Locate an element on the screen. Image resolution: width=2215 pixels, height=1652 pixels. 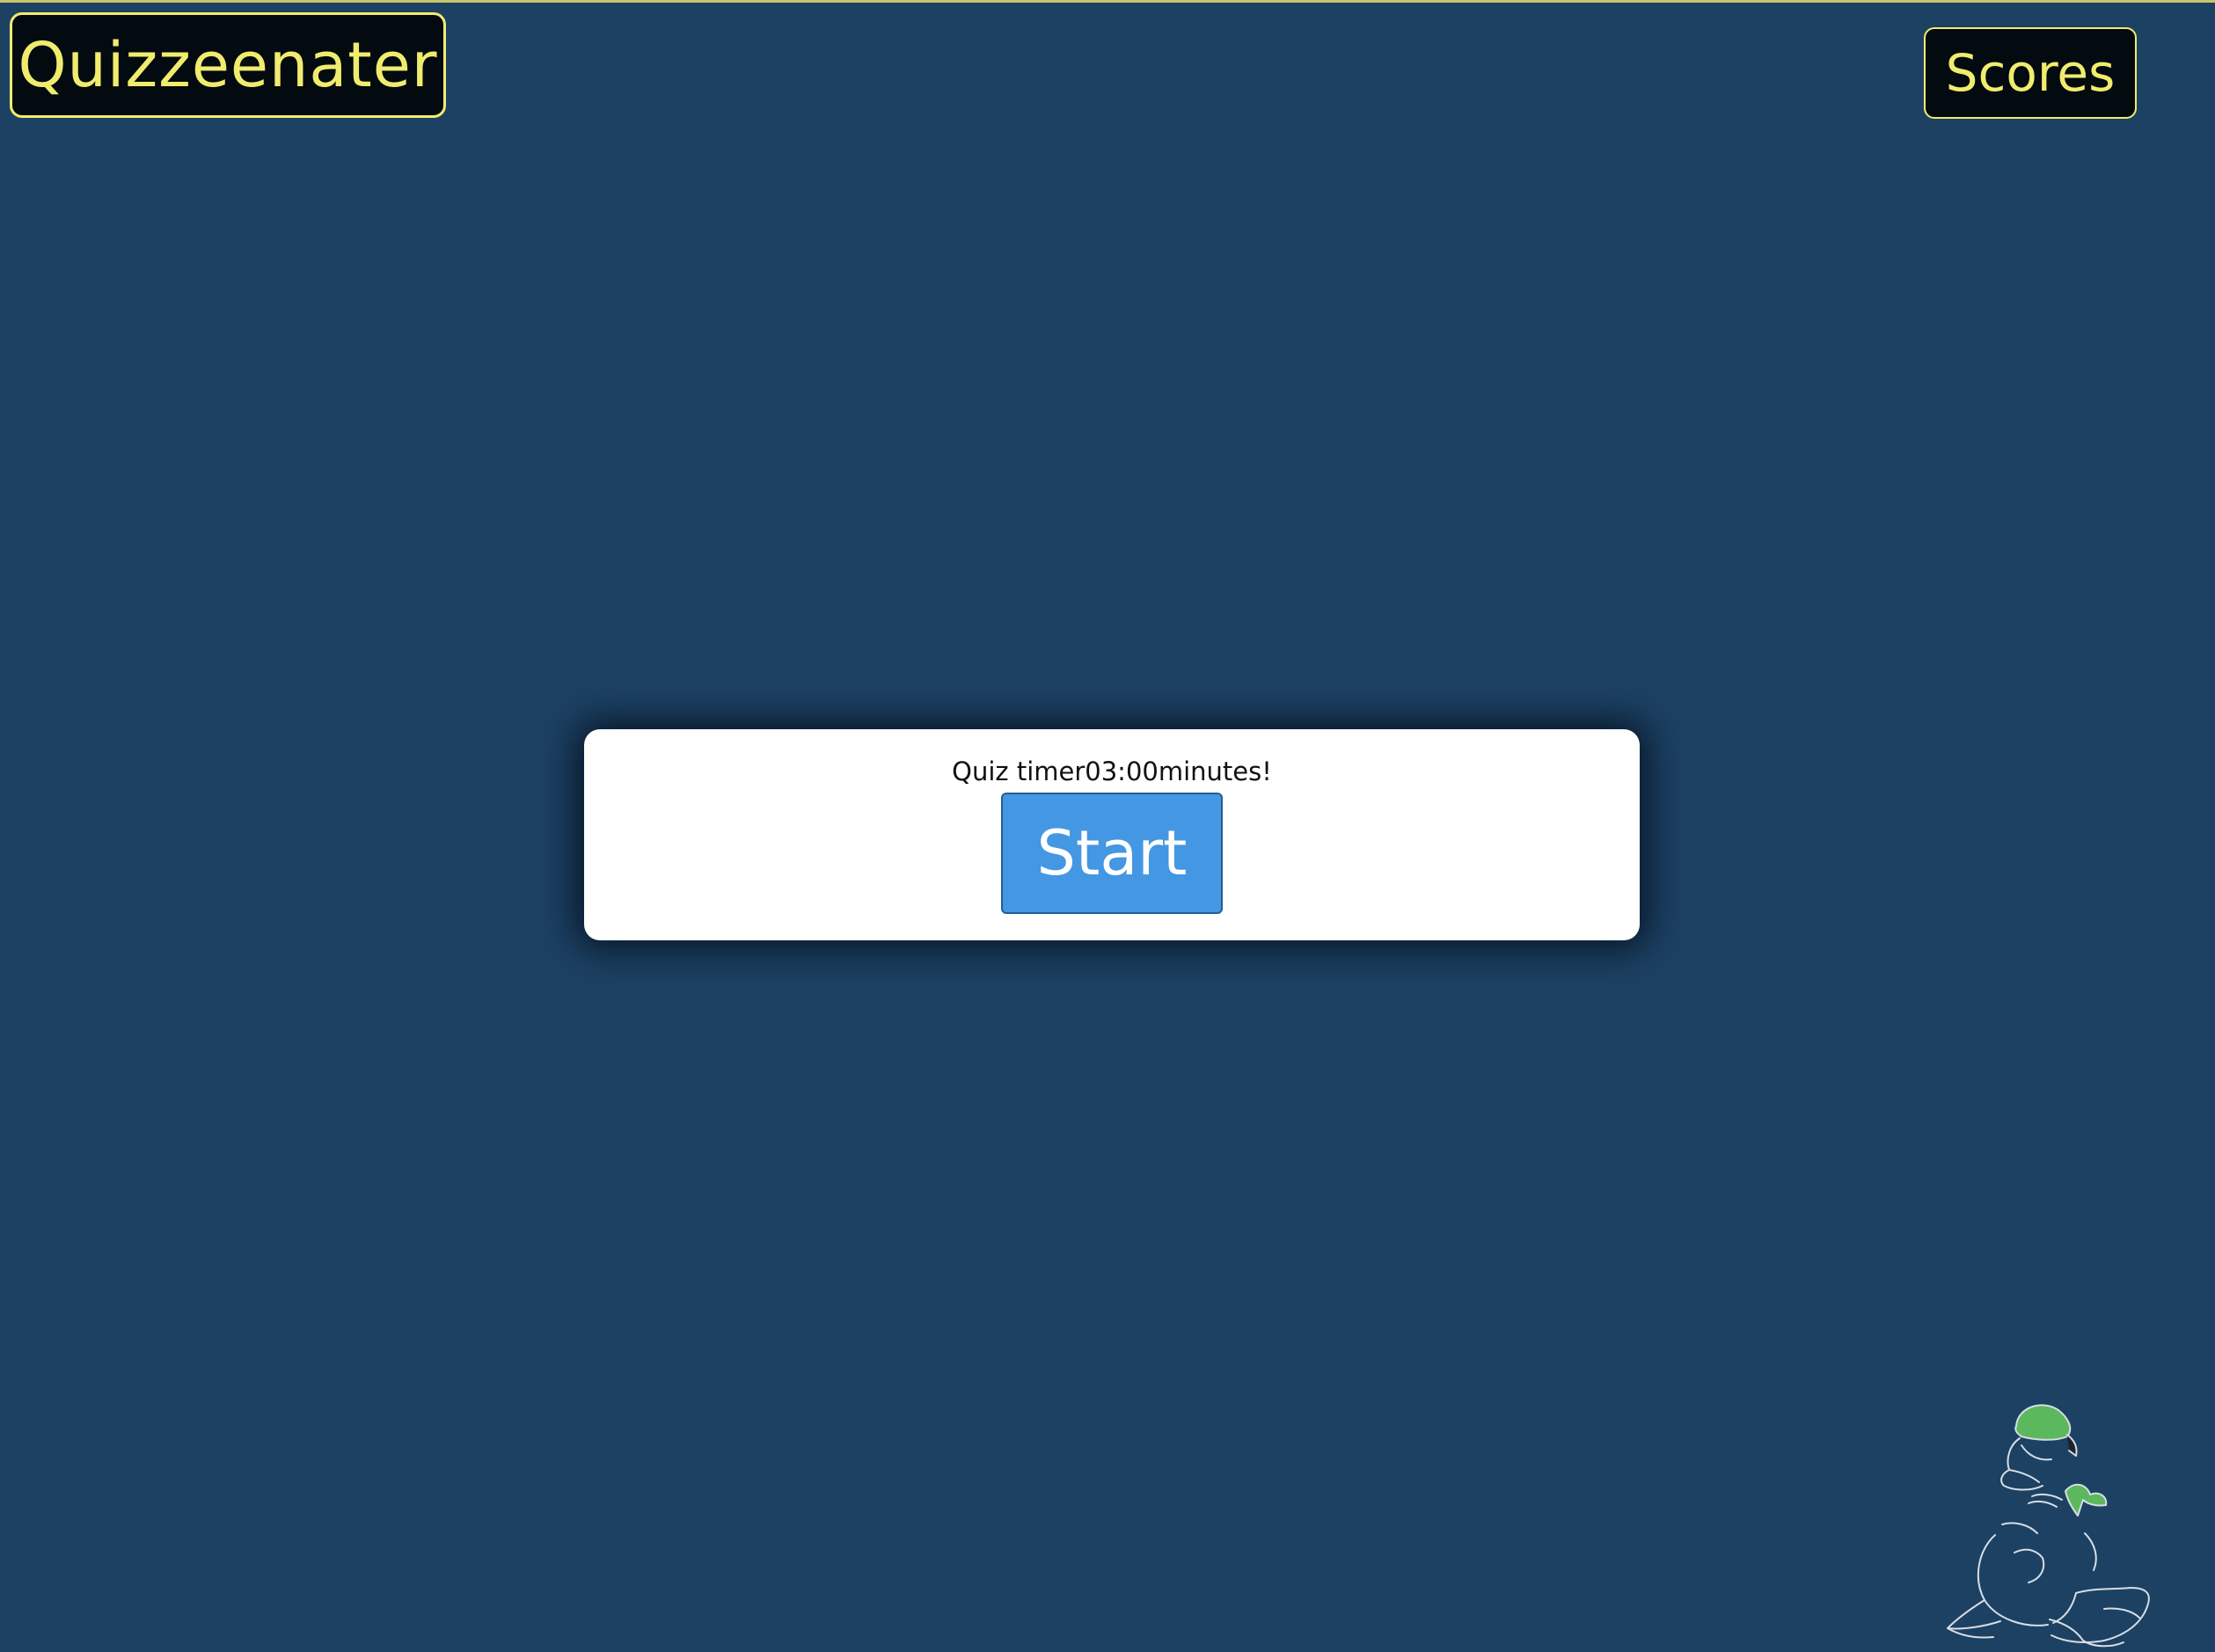
start-button: Start is located at coordinates (1112, 853).